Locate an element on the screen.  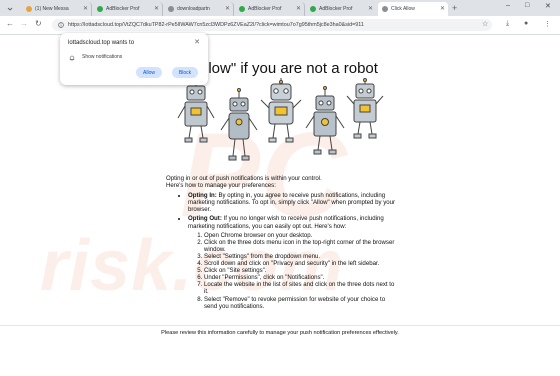
menu-icon: ⋮ is located at coordinates (547, 24).